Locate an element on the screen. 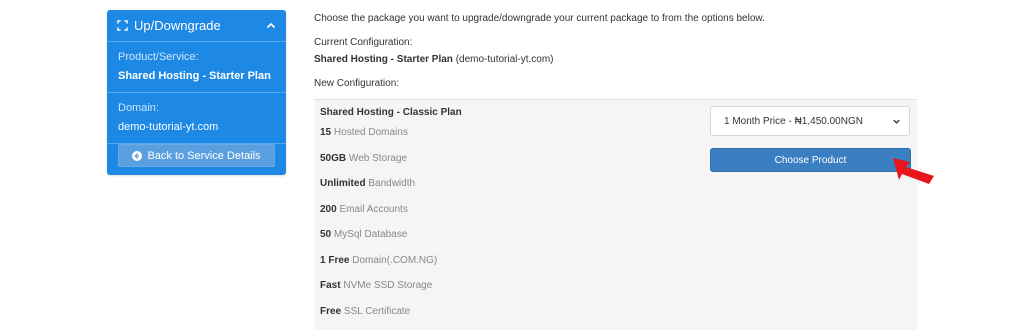  red-pointer-arrow-icon is located at coordinates (913, 171).